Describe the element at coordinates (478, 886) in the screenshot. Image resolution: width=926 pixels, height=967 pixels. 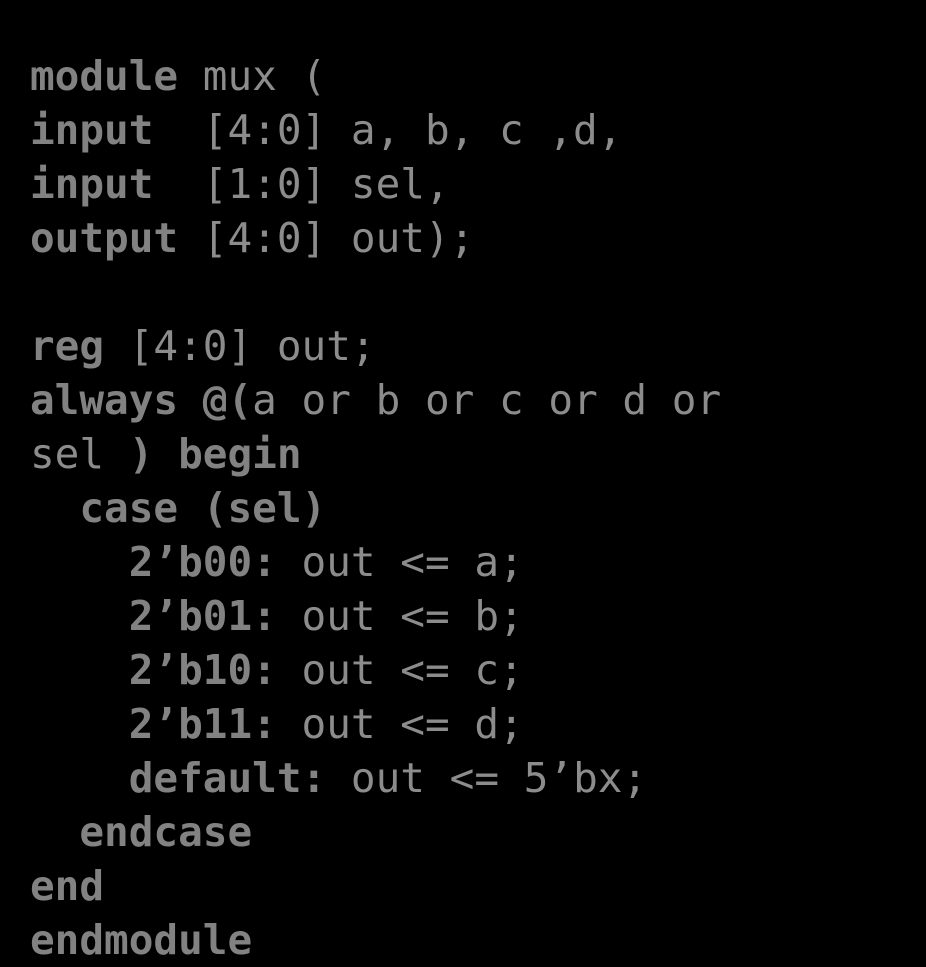
I see `code-line: end` at that location.